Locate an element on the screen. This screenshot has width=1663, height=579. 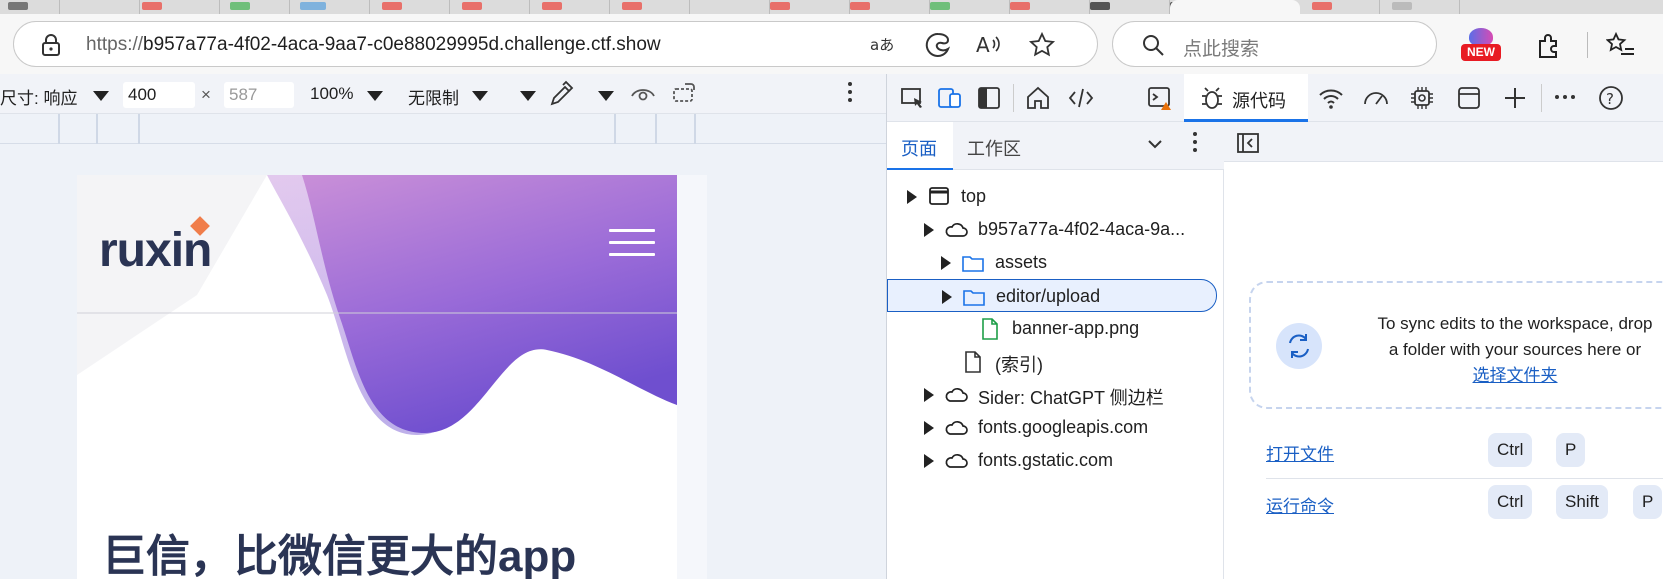
dock-side-icon is located at coordinates (989, 98).